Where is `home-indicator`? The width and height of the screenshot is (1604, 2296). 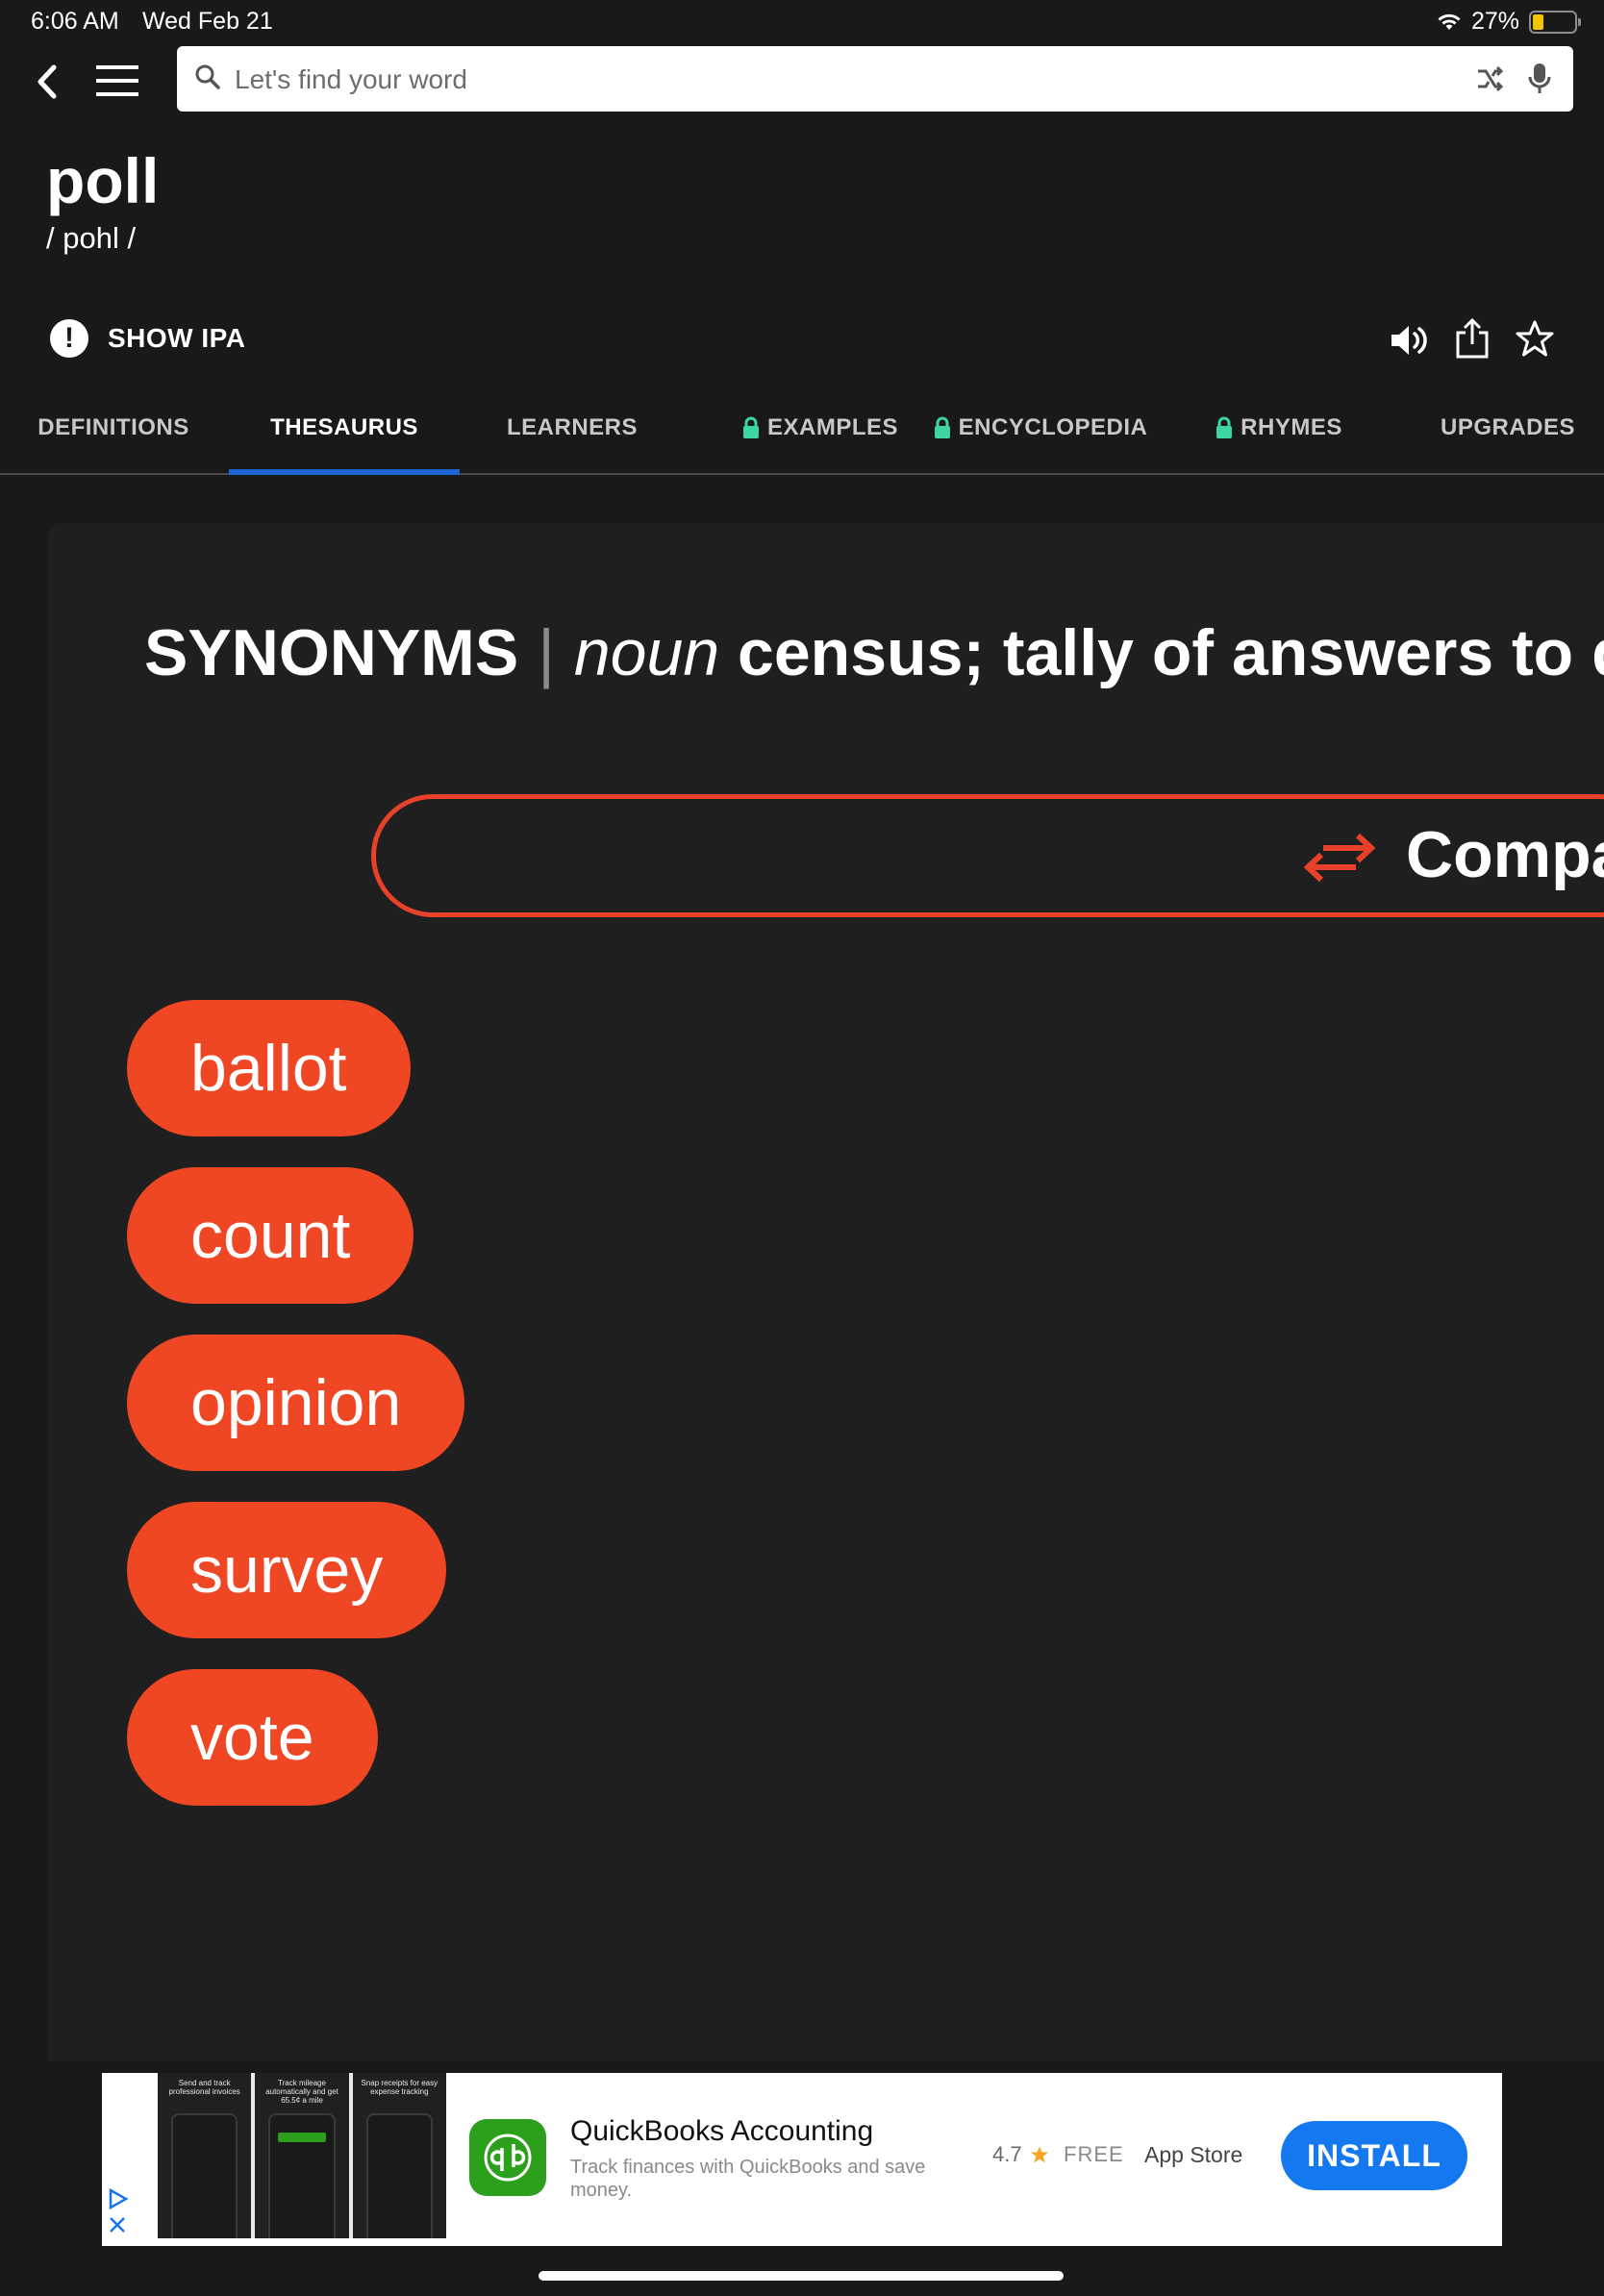 home-indicator is located at coordinates (801, 2276).